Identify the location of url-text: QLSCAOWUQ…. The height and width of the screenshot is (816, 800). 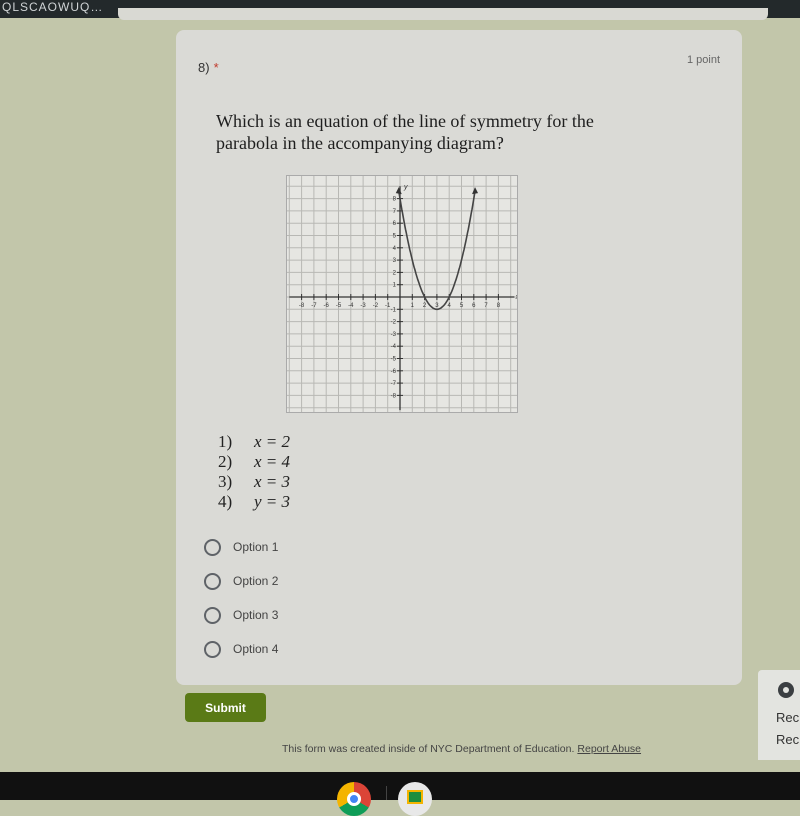
(53, 7).